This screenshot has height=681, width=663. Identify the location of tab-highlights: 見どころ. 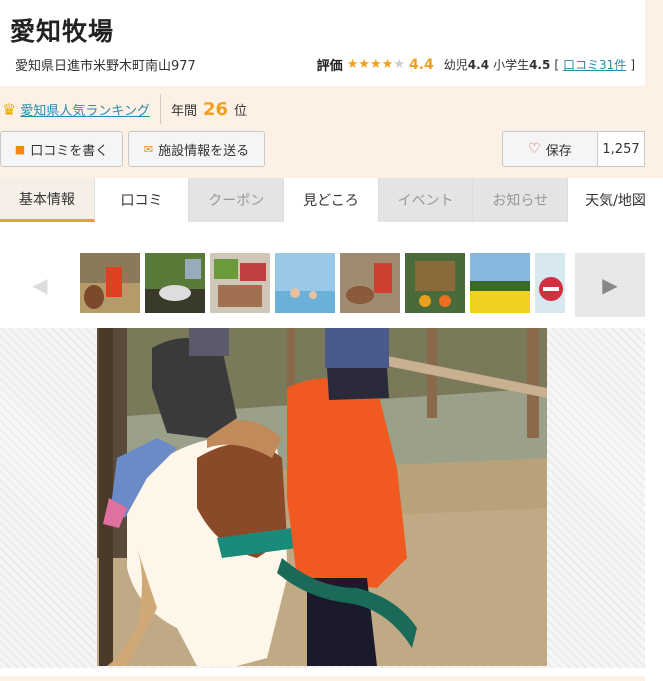
(331, 200).